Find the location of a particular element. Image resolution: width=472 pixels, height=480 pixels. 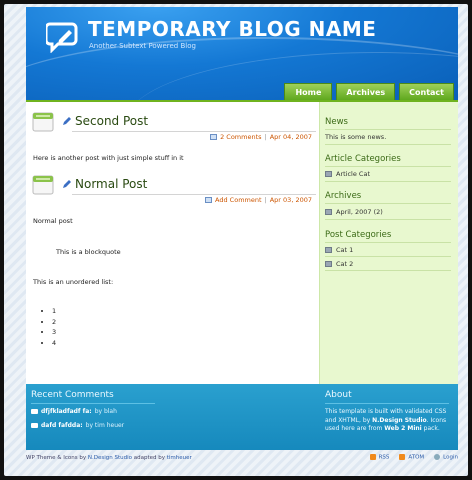

news-heading: News is located at coordinates (336, 122).